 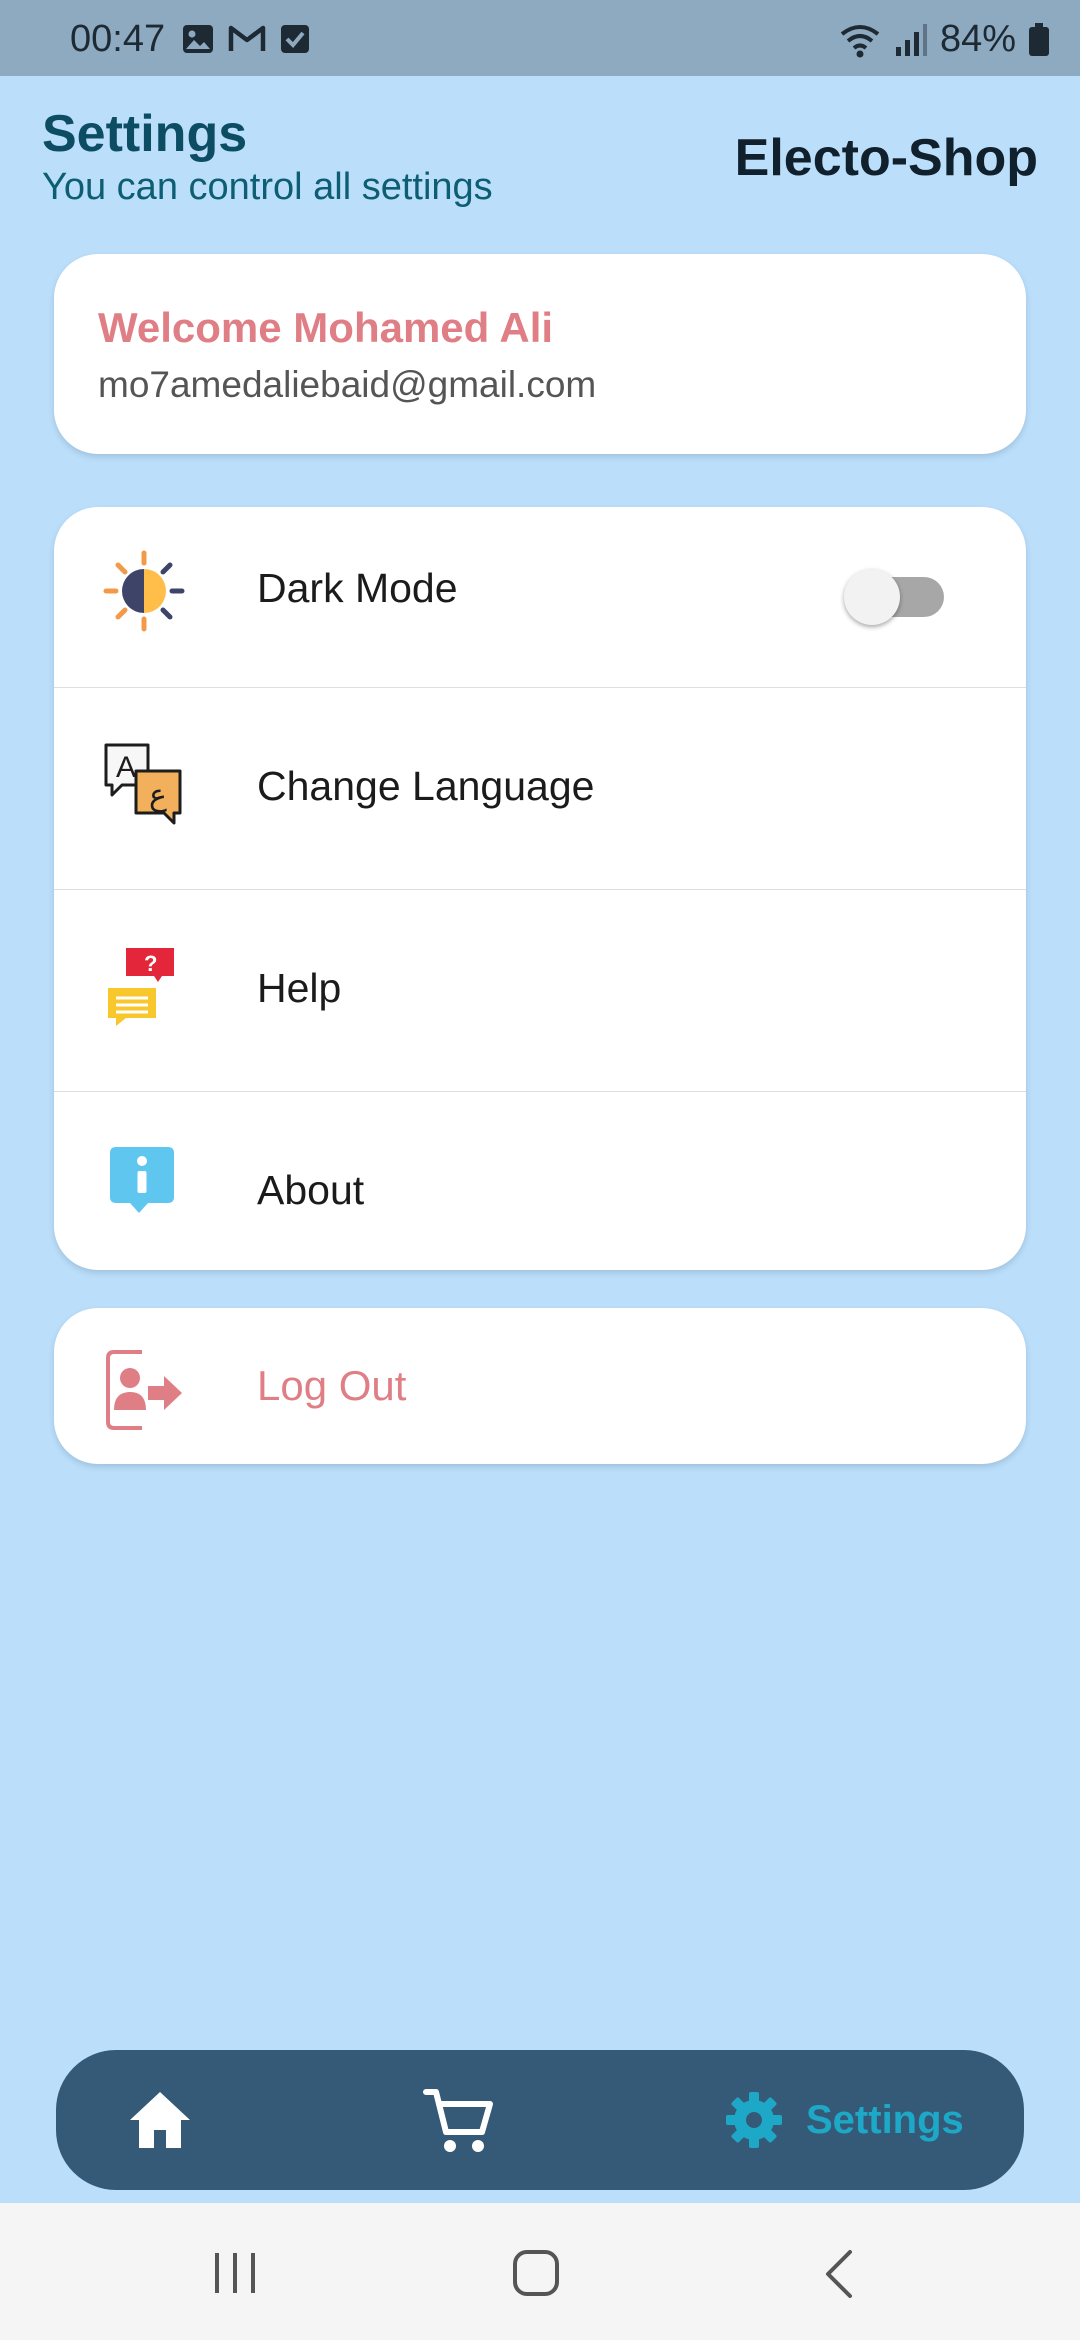 What do you see at coordinates (540, 38) in the screenshot?
I see `status-bar: 00:47 84%` at bounding box center [540, 38].